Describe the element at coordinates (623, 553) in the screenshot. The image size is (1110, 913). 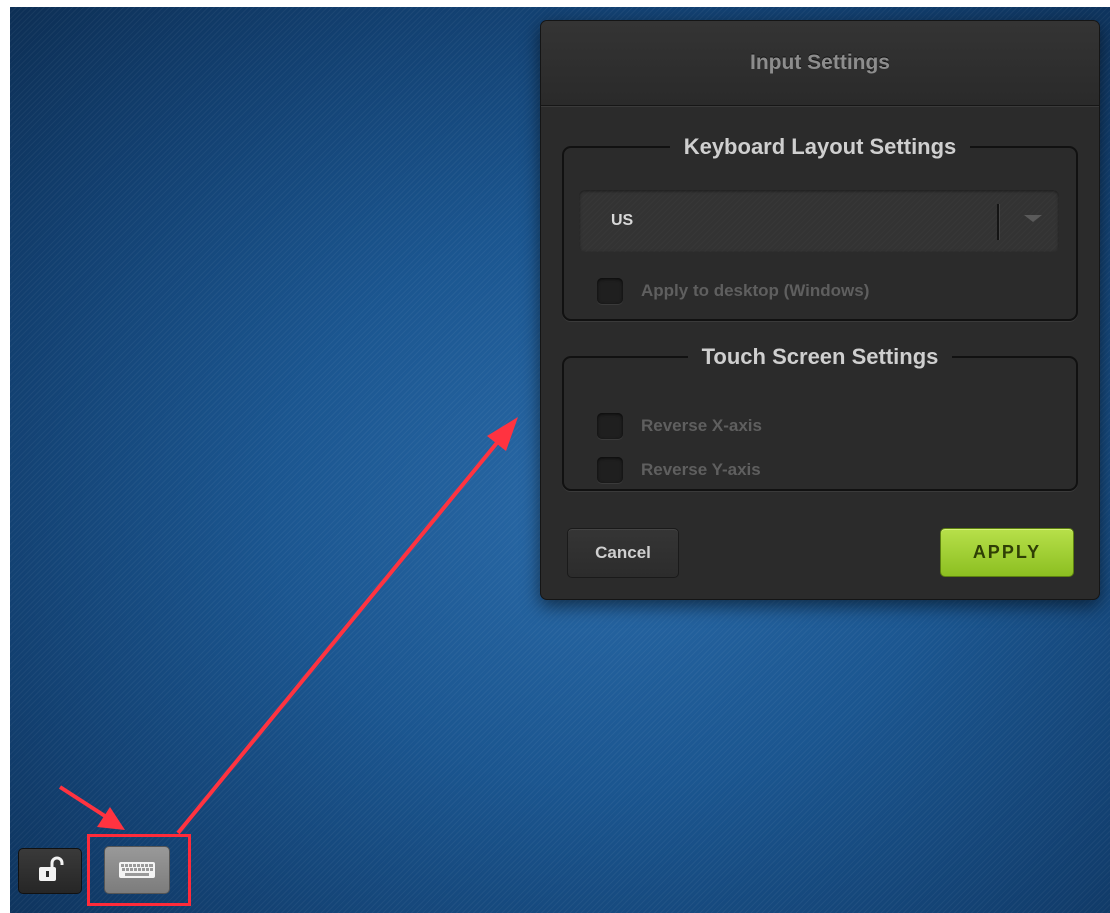
I see `cancel-button: Cancel` at that location.